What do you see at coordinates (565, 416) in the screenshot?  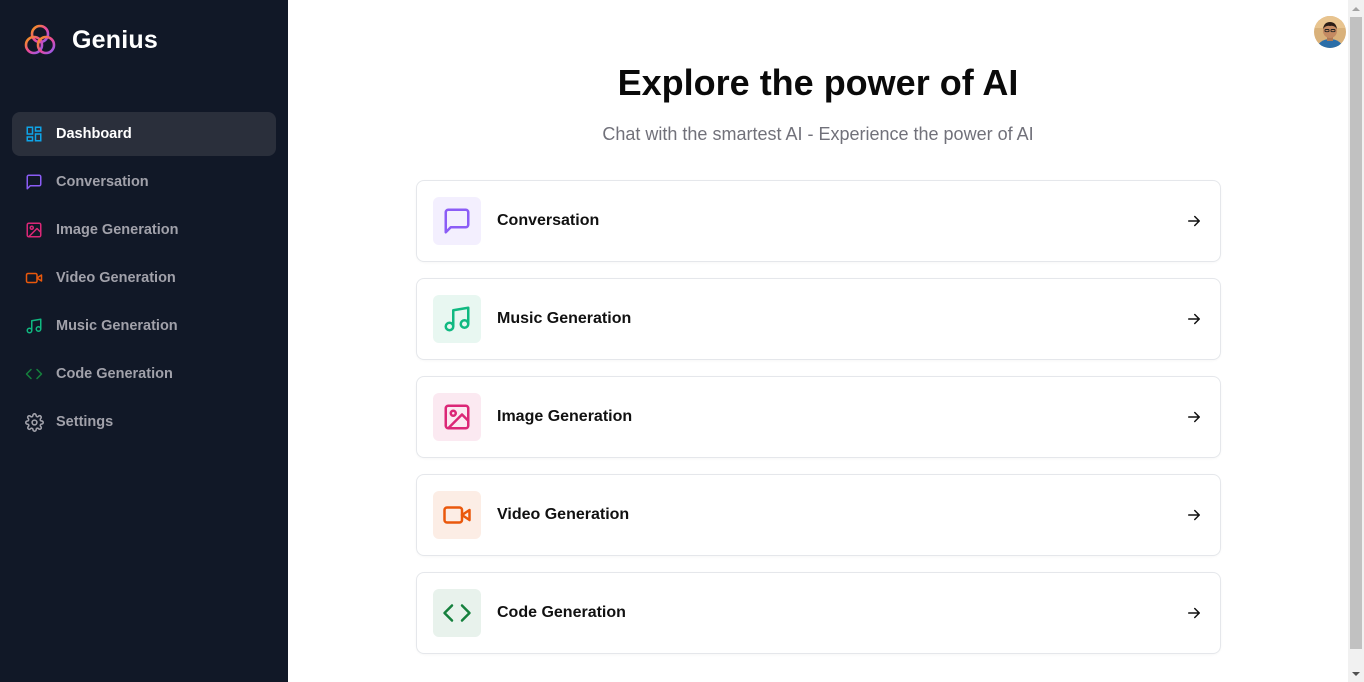 I see `tool-card-label: Image Generation` at bounding box center [565, 416].